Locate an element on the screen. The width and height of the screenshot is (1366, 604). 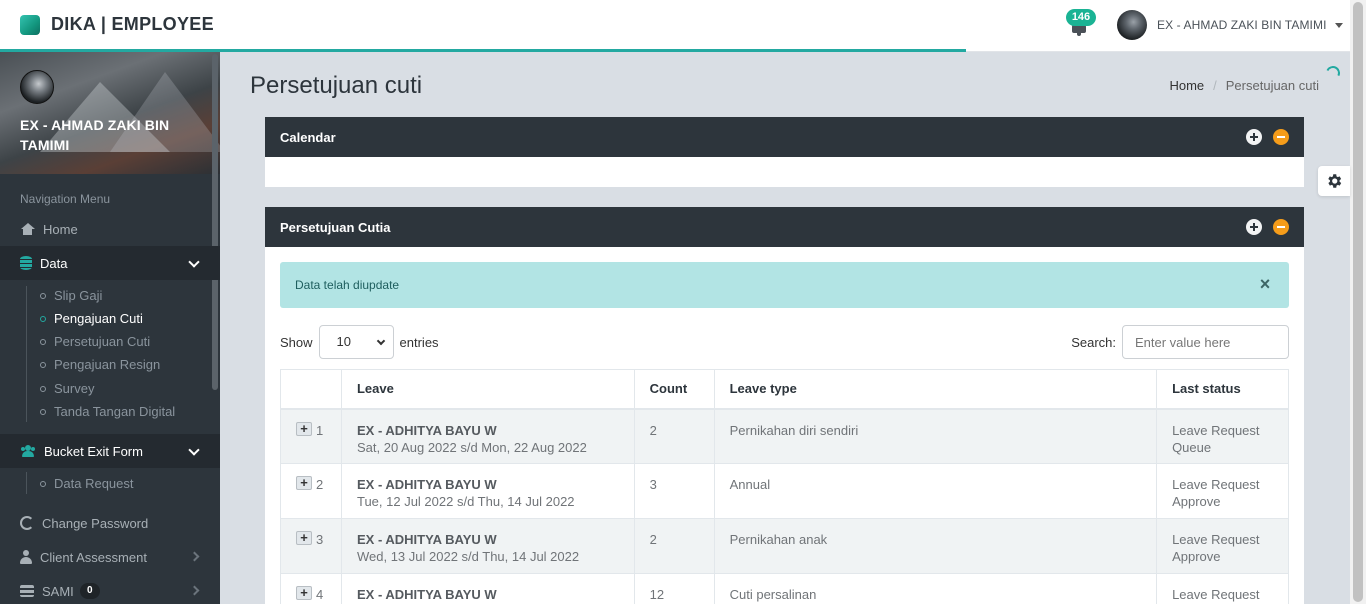
column-header-expand is located at coordinates (311, 389).